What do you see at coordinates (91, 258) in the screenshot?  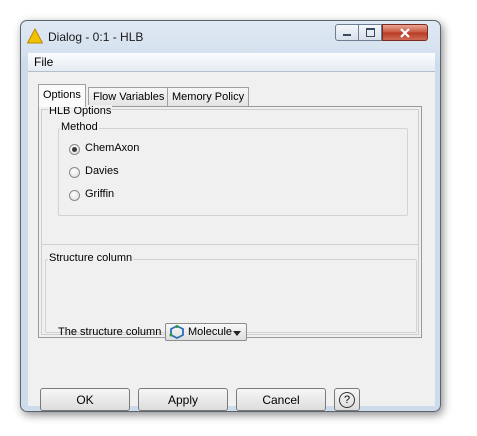 I see `structure-title: Structure column` at bounding box center [91, 258].